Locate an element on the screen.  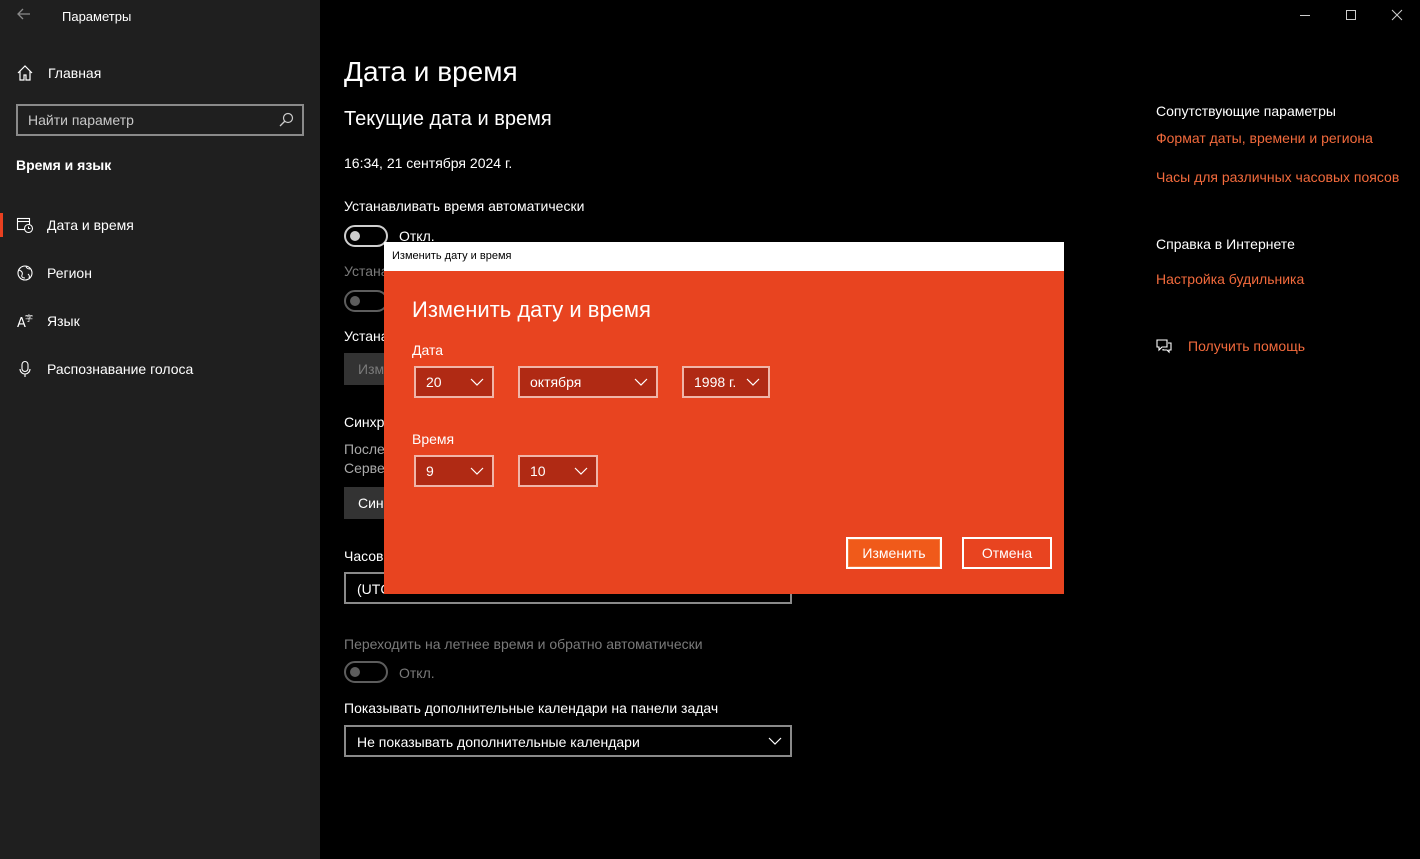
date-label: Дата is located at coordinates (428, 350).